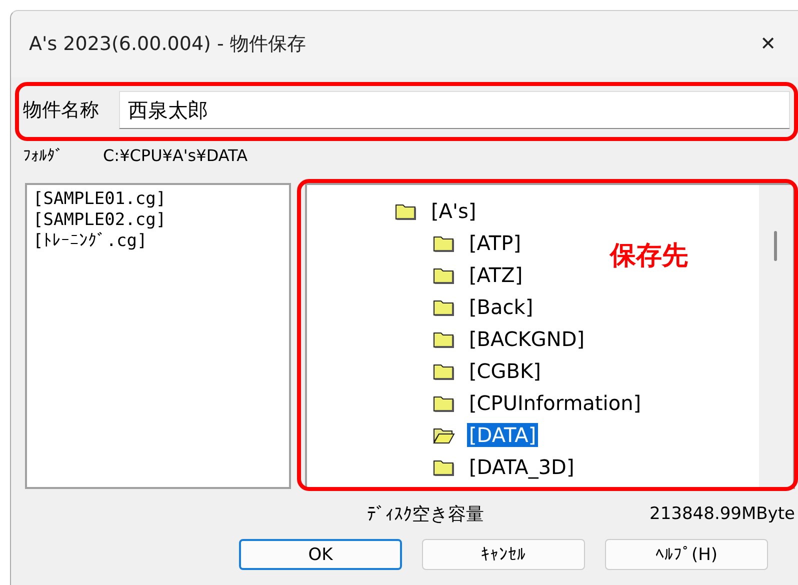 The width and height of the screenshot is (798, 585). I want to click on tree-item: [CPUInformation], so click(555, 403).